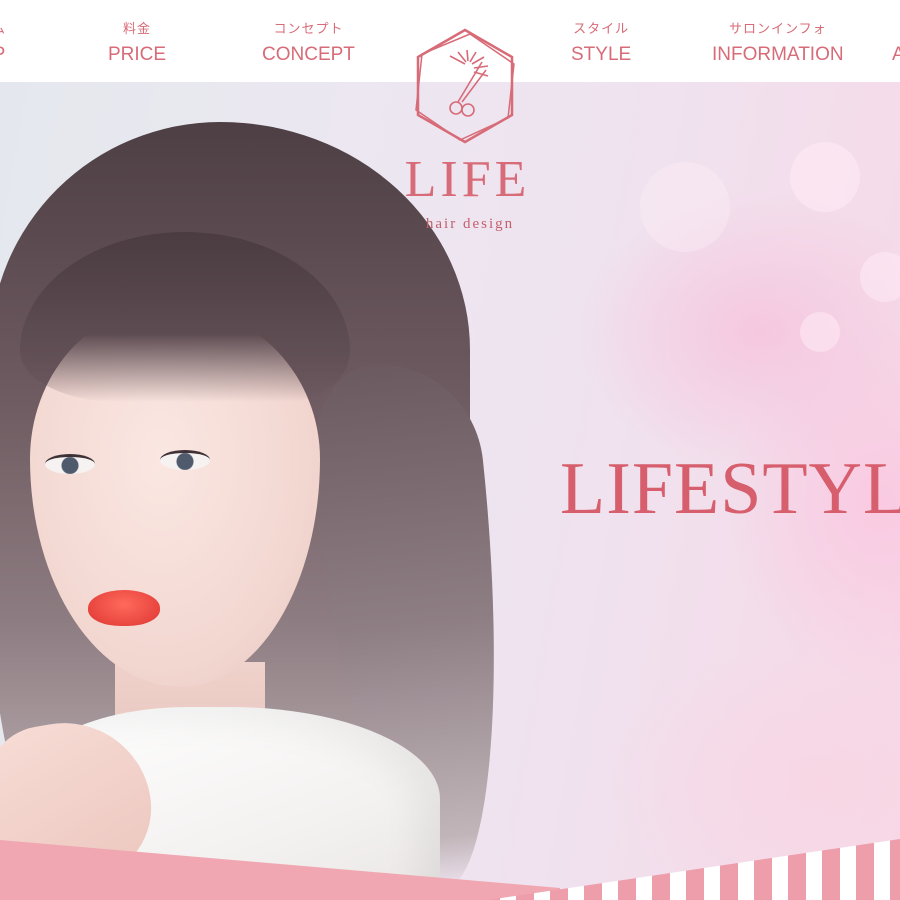 The width and height of the screenshot is (900, 900). Describe the element at coordinates (896, 42) in the screenshot. I see `nav-item-partial-right: A` at that location.